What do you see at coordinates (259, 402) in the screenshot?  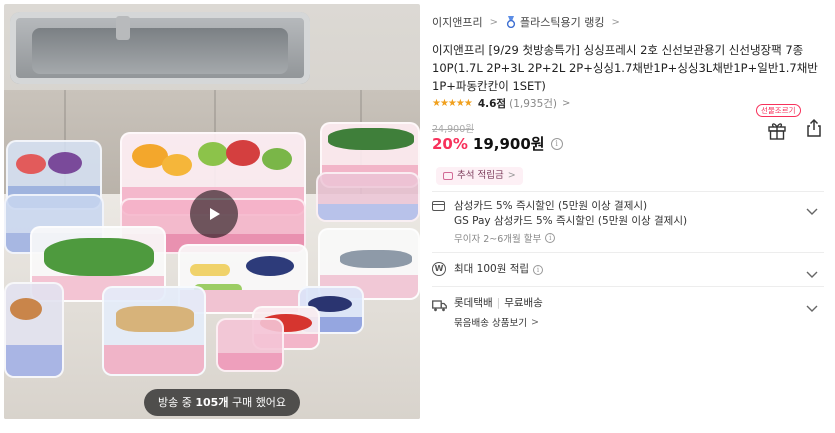 I see `live-suffix: 구매 했어요` at bounding box center [259, 402].